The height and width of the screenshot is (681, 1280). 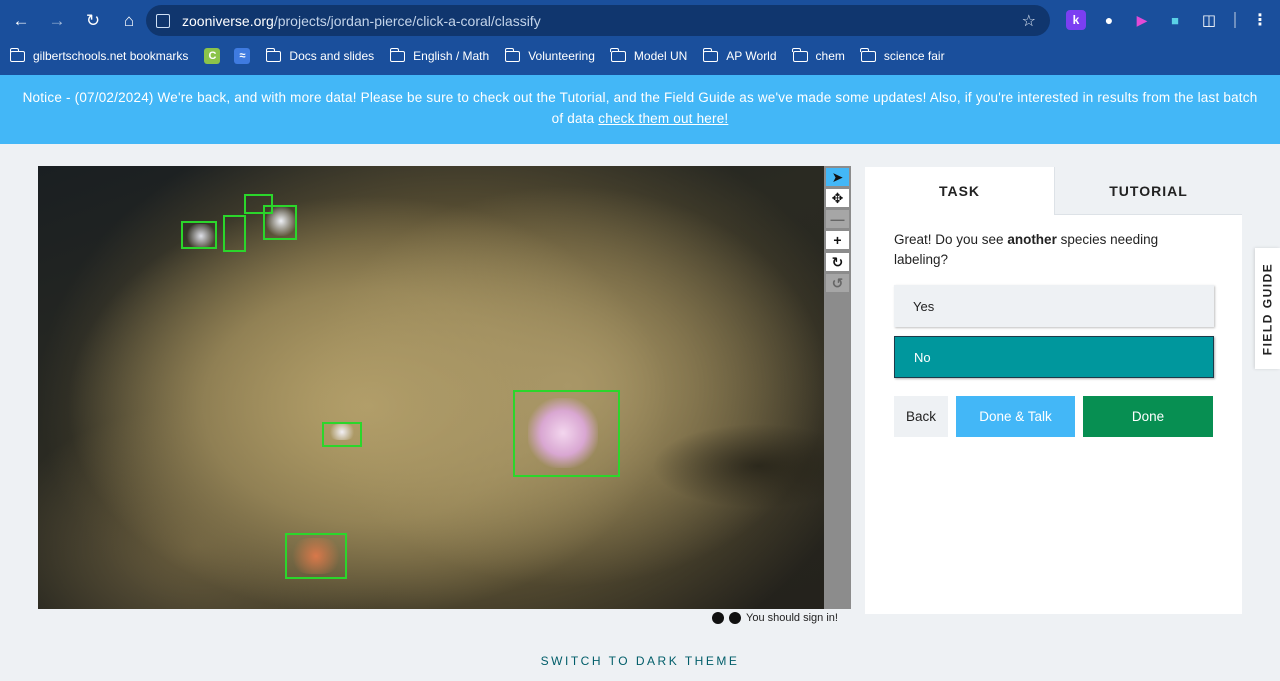 I want to click on bookmark-label: AP World, so click(x=751, y=56).